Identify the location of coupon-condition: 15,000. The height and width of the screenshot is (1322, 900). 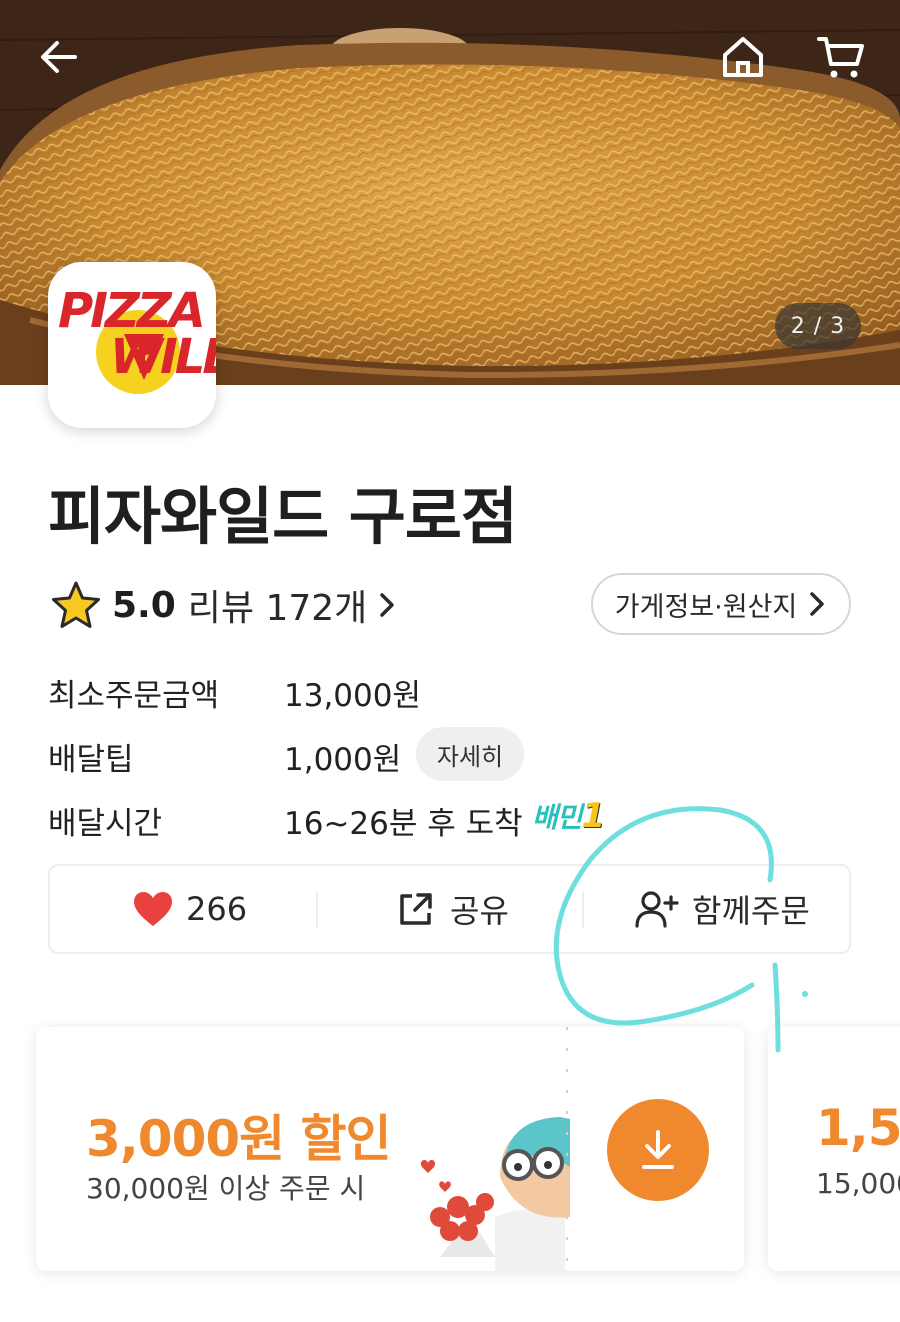
(858, 1183).